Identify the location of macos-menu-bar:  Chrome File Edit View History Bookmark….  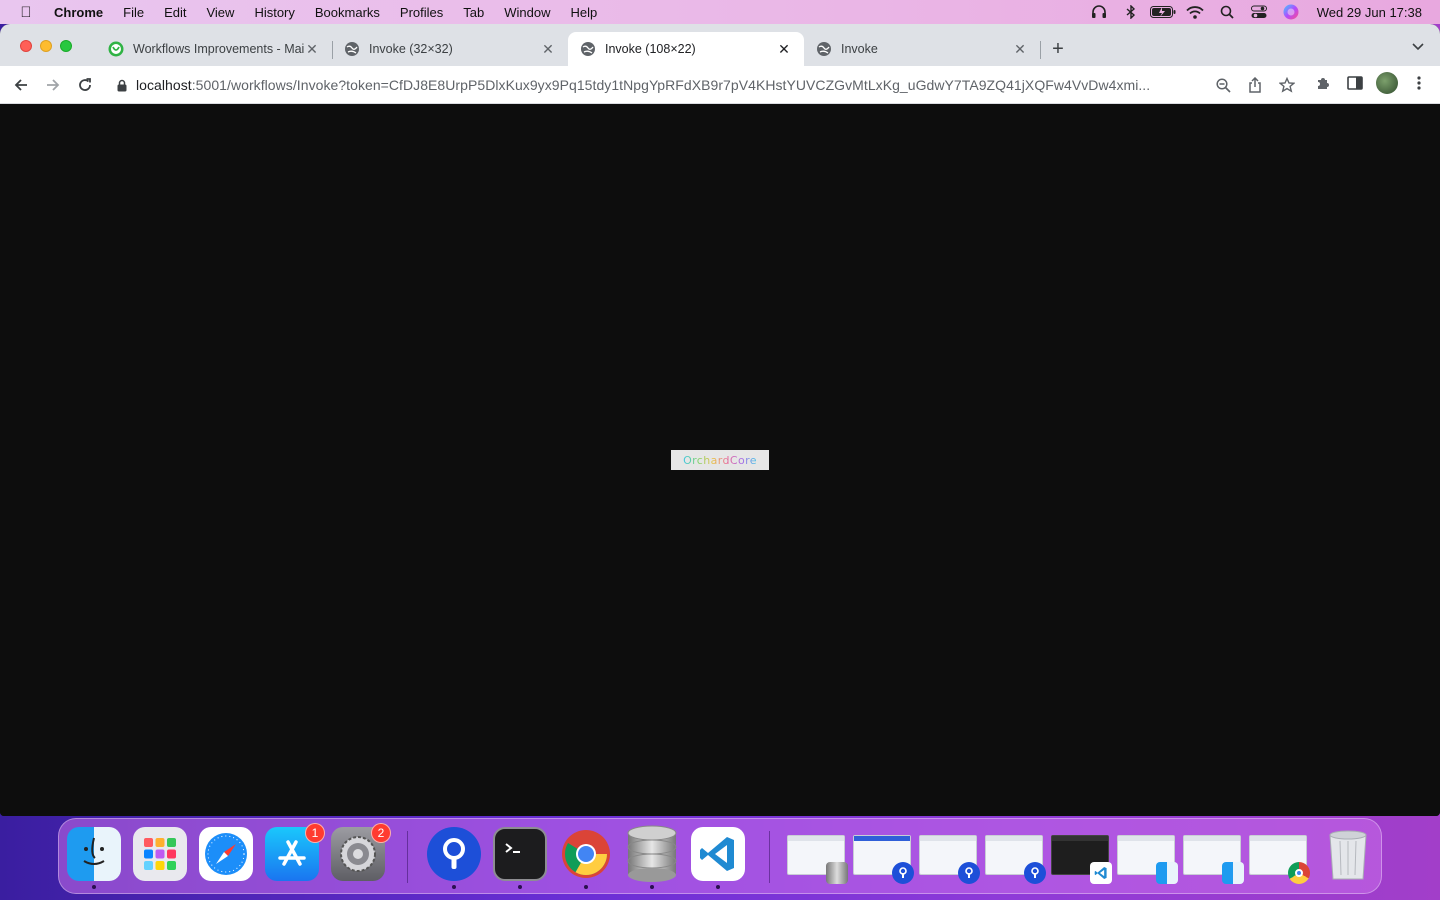
(720, 12).